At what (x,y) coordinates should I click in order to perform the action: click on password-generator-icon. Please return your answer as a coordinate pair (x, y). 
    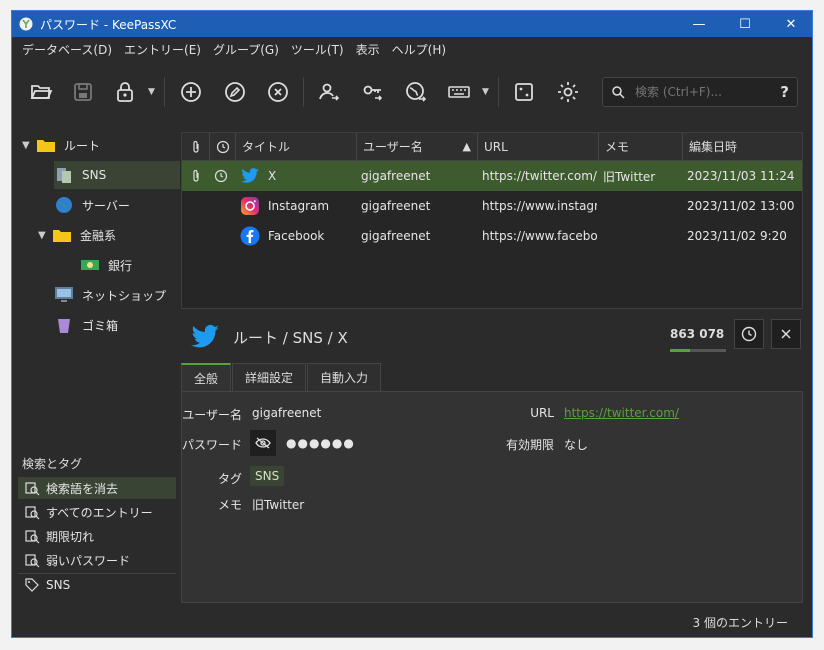
    Looking at the image, I should click on (524, 92).